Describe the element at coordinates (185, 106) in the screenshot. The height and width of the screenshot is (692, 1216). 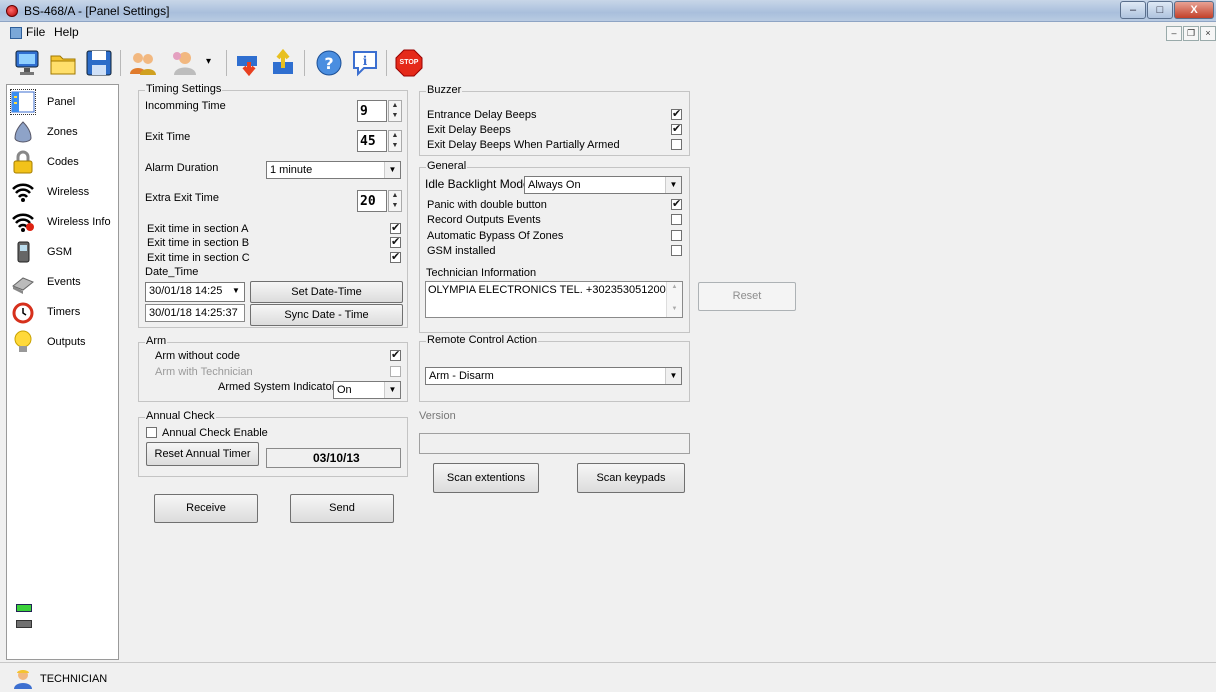
I see `incoming-time-label: Incomming Time` at that location.